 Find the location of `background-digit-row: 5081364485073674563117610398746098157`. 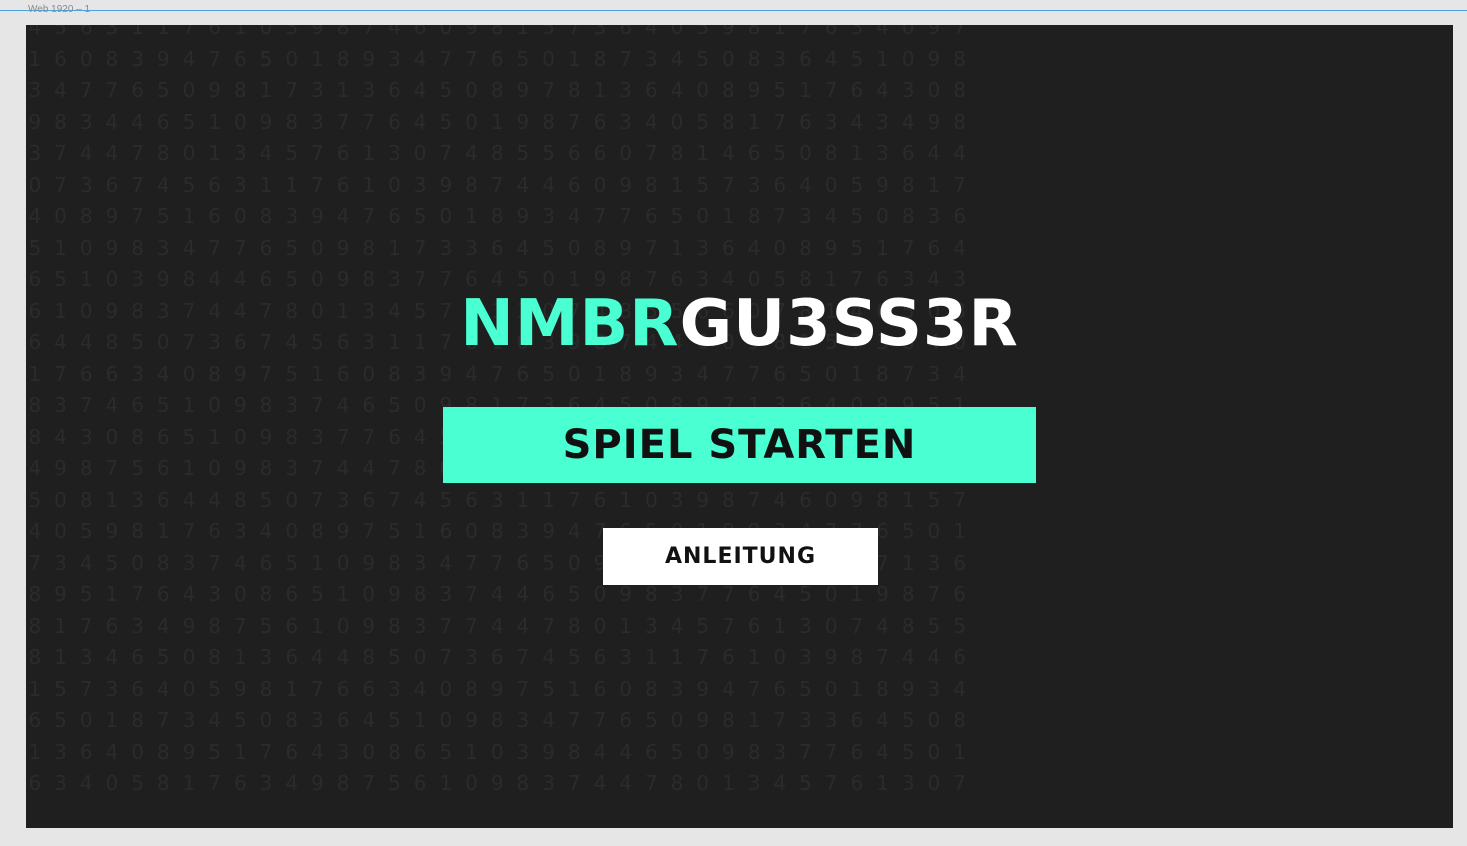

background-digit-row: 5081364485073674563117610398746098157 is located at coordinates (497, 499).